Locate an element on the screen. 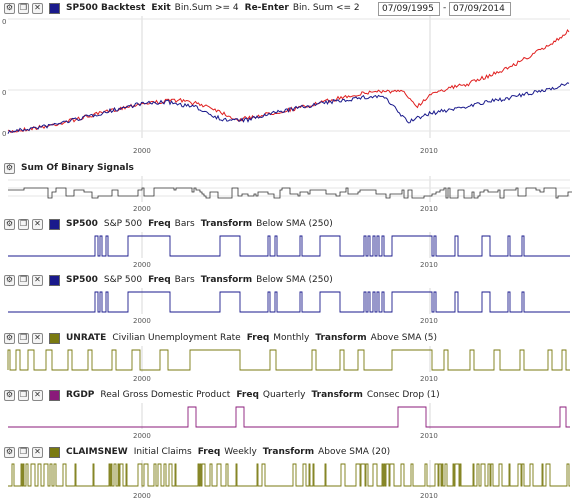 The image size is (572, 500). transform-value: Above SMA (5) is located at coordinates (404, 338).